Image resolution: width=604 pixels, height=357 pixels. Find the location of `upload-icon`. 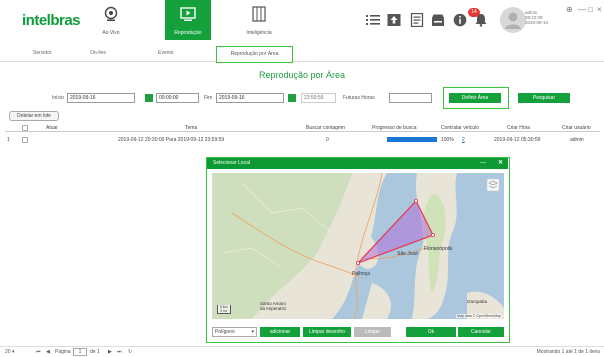

upload-icon is located at coordinates (394, 20).